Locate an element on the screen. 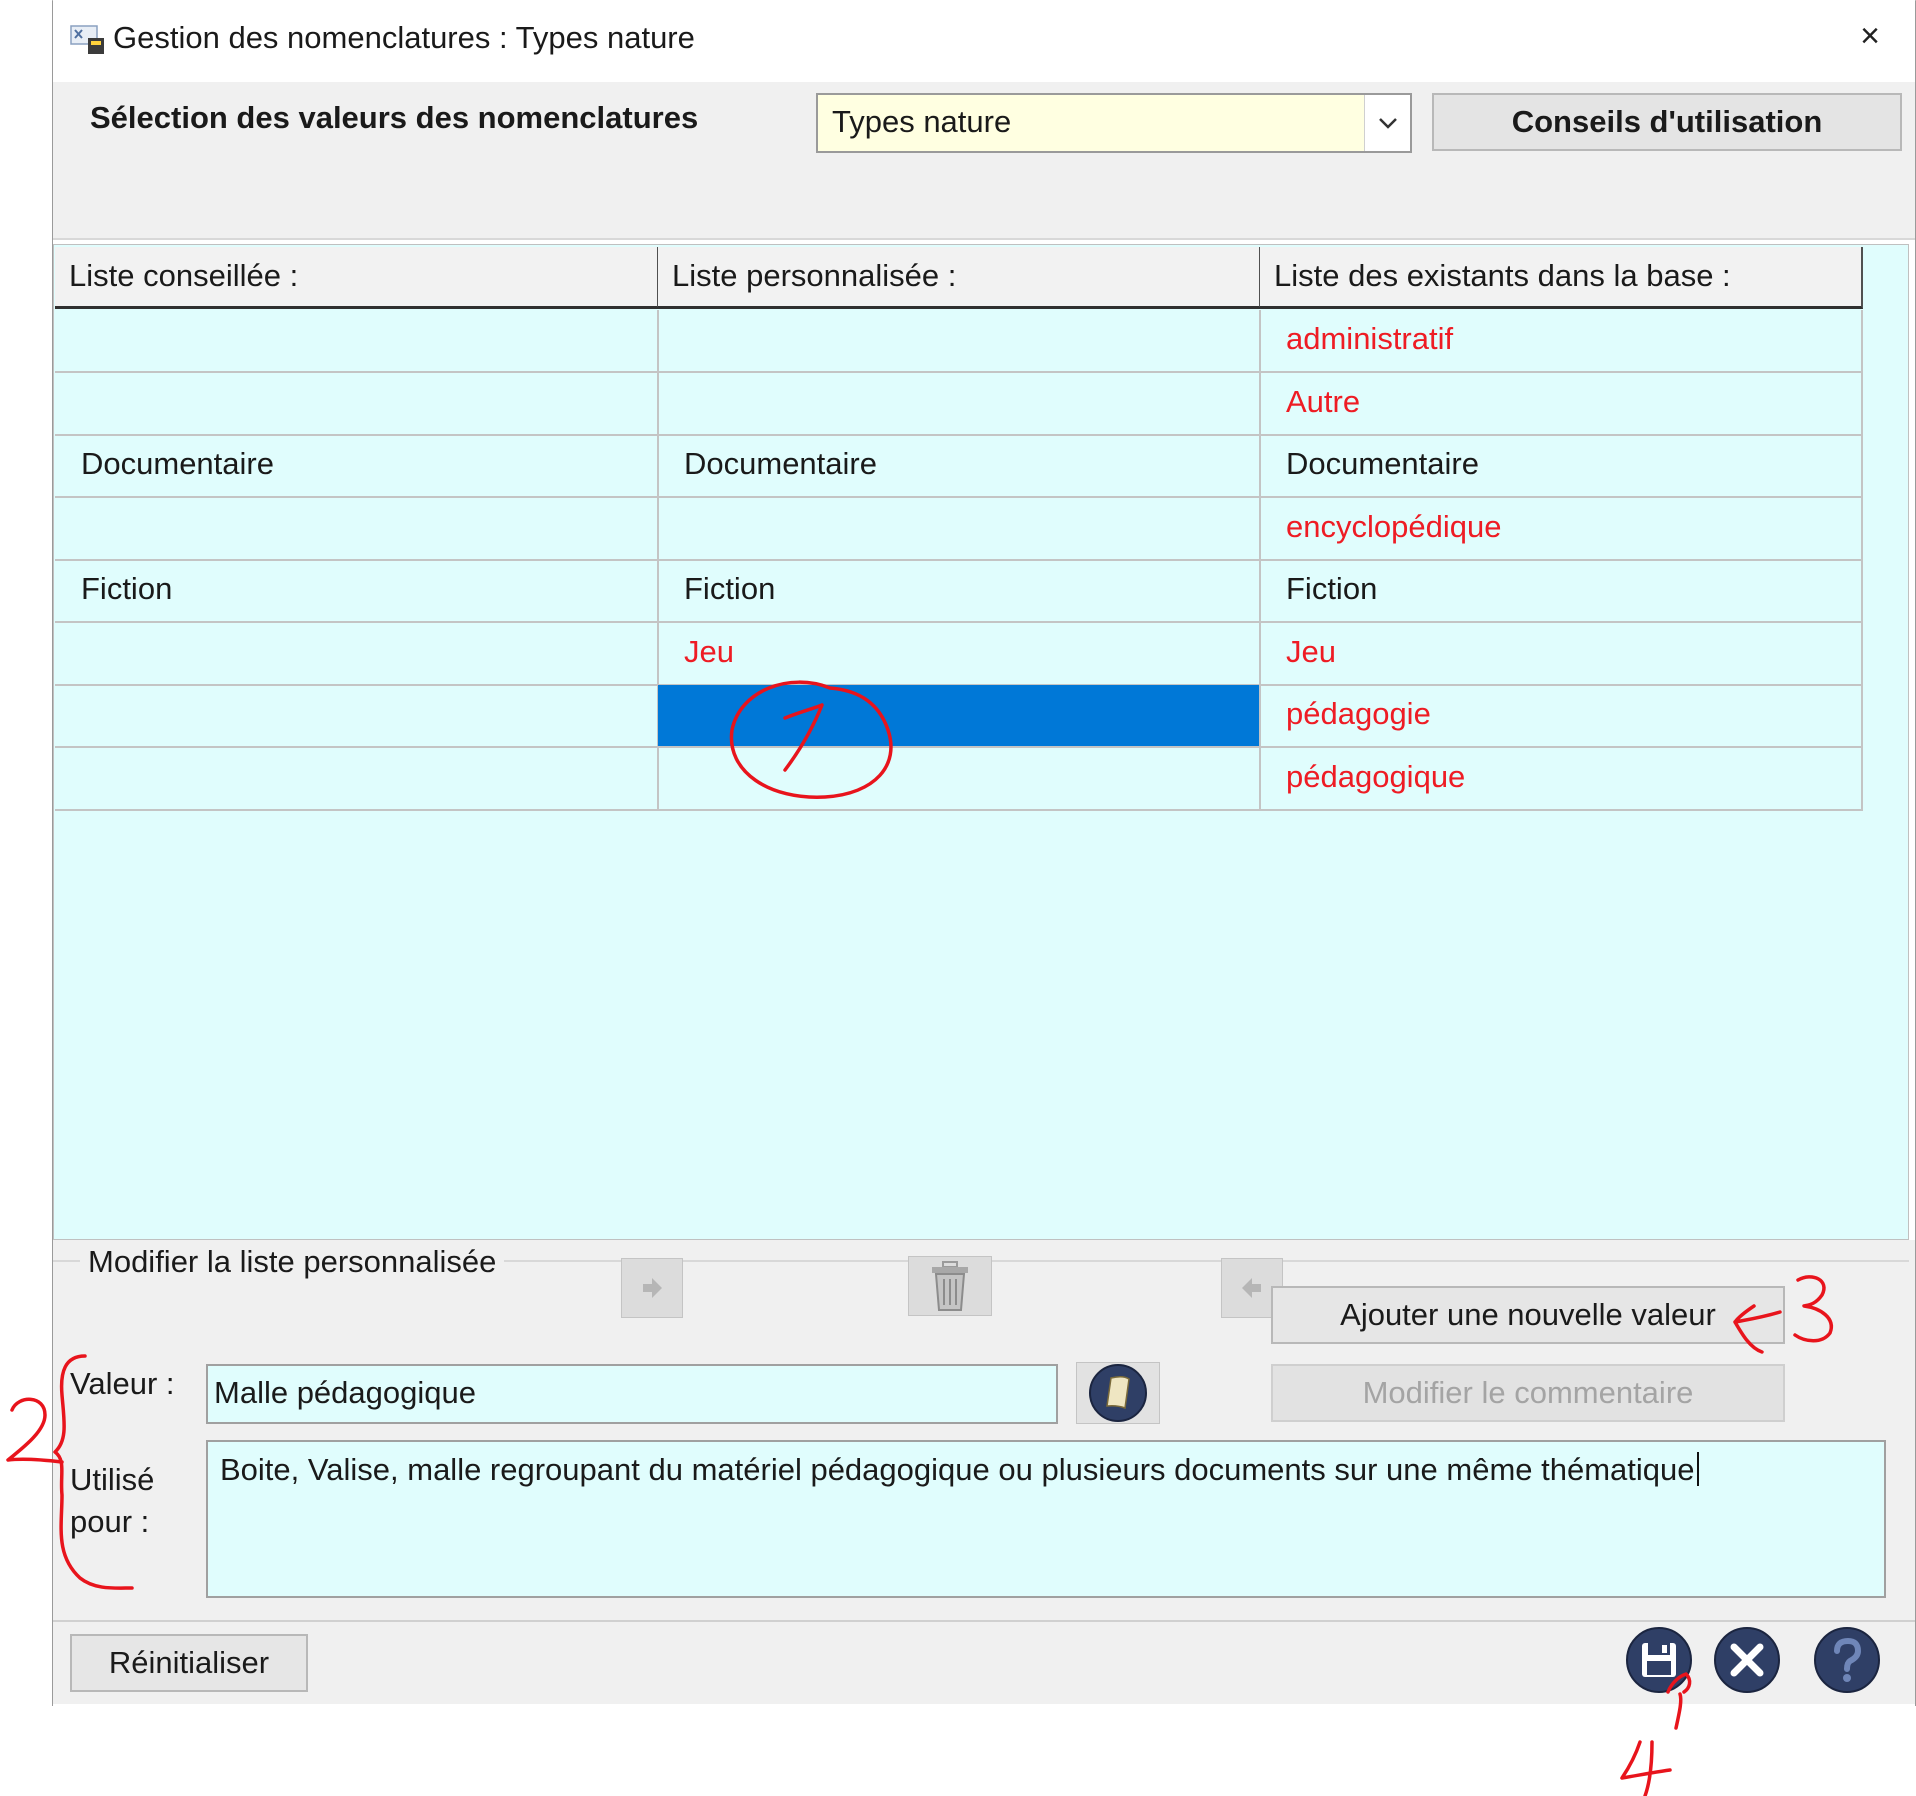  grid-cell-personnalisee: Fiction is located at coordinates (959, 591).